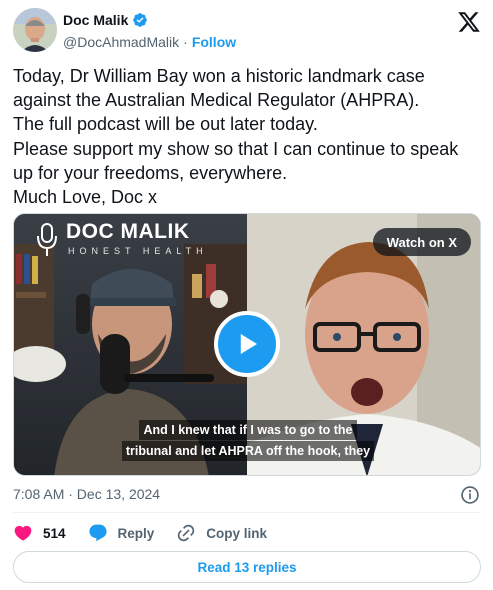  What do you see at coordinates (39, 533) in the screenshot?
I see `like-button: 514` at bounding box center [39, 533].